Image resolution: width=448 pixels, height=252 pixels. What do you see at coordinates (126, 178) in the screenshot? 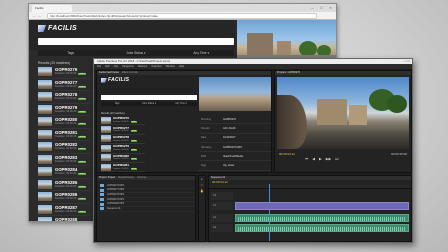
I see `tab-media-browser: Media Browser` at bounding box center [126, 178].